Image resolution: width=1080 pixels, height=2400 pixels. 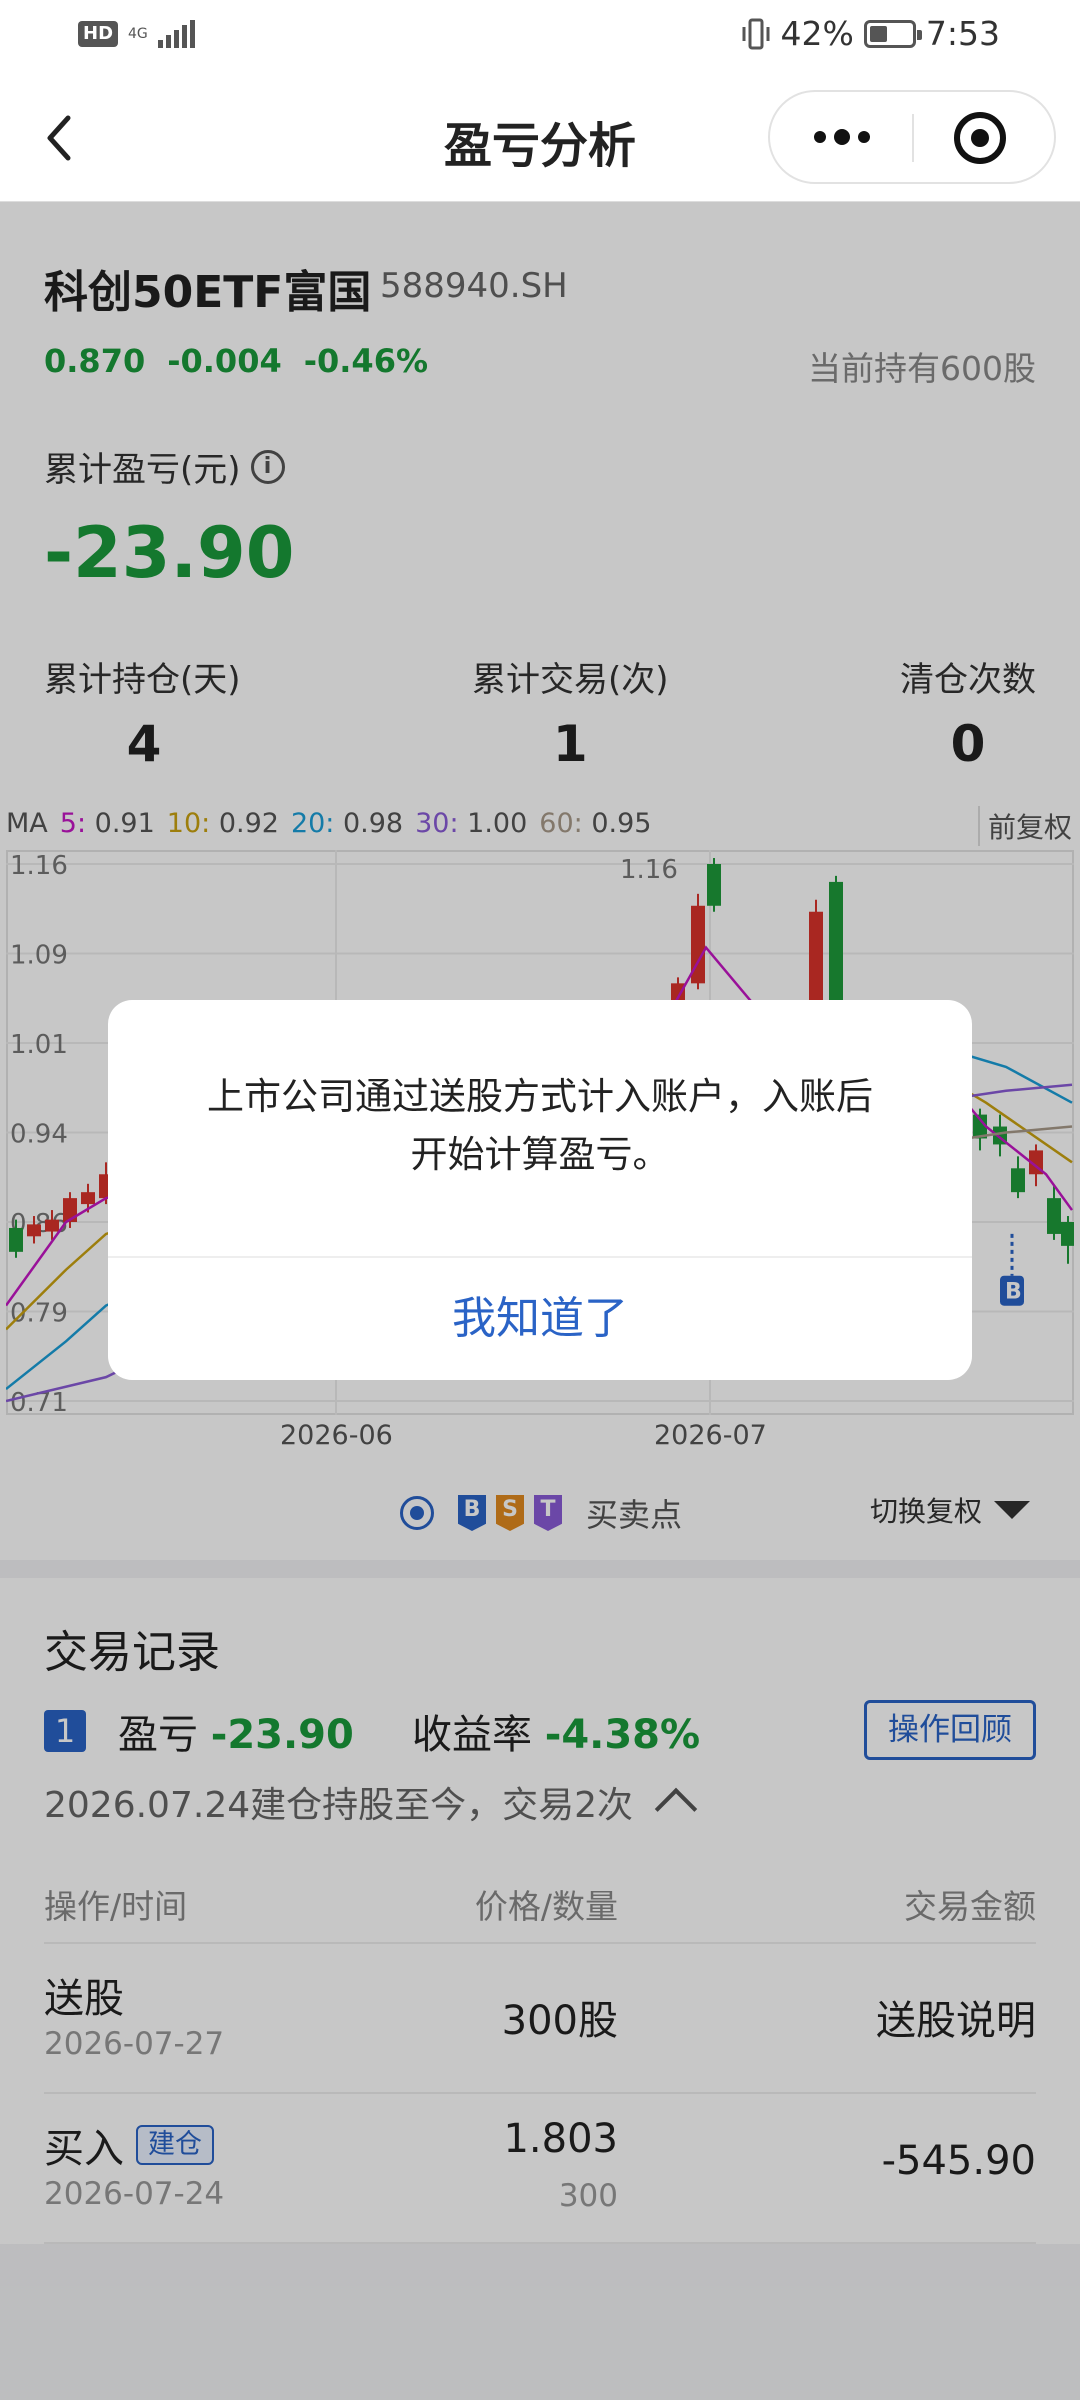 What do you see at coordinates (540, 36) in the screenshot?
I see `status-bar: HD 4G 42% 7:53` at bounding box center [540, 36].